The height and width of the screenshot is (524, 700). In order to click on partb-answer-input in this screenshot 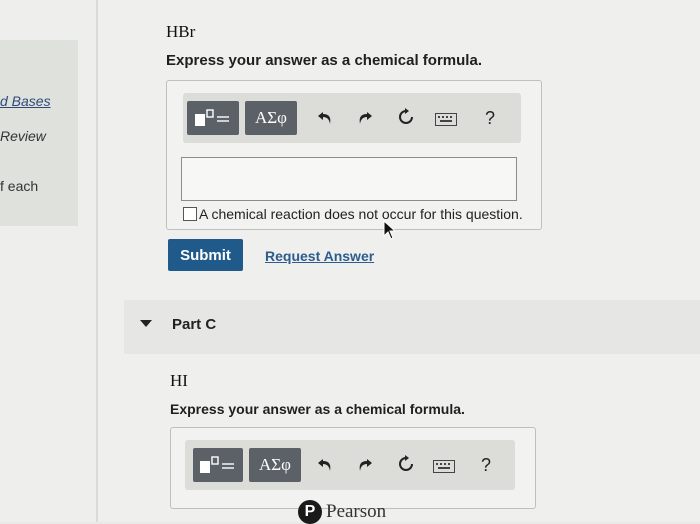, I will do `click(349, 179)`.